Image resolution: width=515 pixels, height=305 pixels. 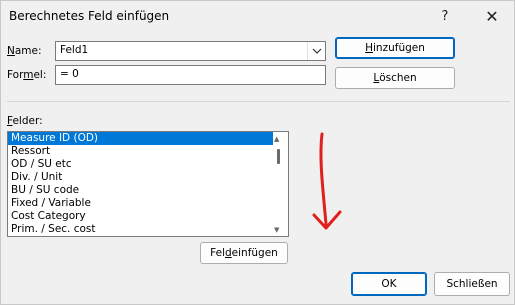 What do you see at coordinates (140, 138) in the screenshot?
I see `list-item: Measure ID (OD)` at bounding box center [140, 138].